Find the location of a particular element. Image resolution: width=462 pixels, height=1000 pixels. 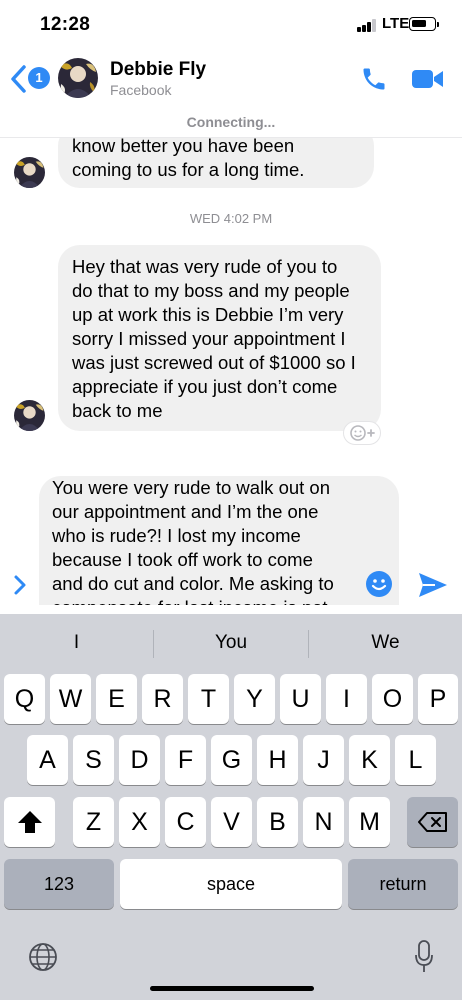

message-line: Hey that was very rude of you to is located at coordinates (205, 266).